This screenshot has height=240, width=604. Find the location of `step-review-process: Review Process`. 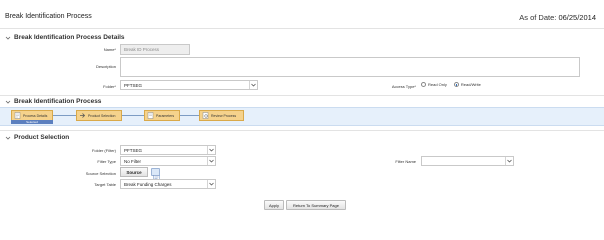

step-review-process: Review Process is located at coordinates (221, 115).